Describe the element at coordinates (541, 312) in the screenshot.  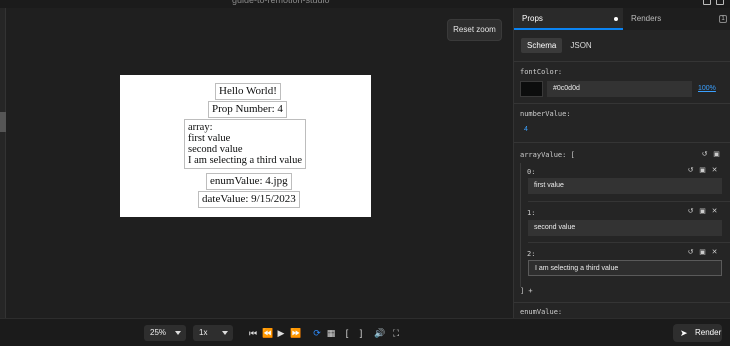
I see `enum-value-label: enumValue:` at that location.